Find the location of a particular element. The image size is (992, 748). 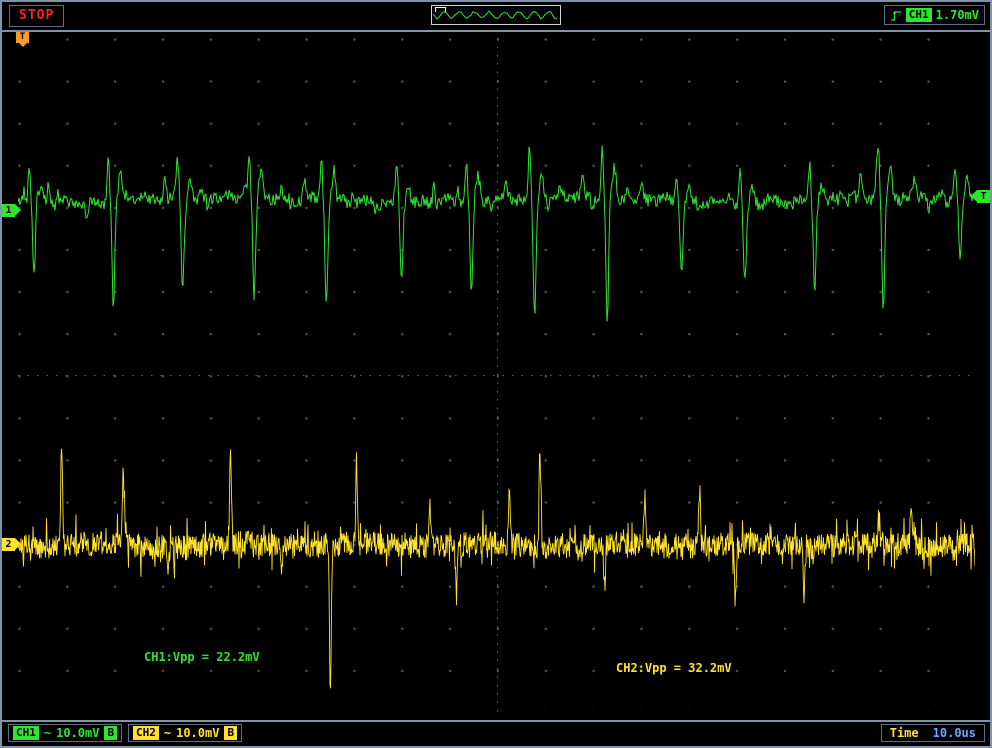

ch1-label-chip: CH1 is located at coordinates (26, 733).